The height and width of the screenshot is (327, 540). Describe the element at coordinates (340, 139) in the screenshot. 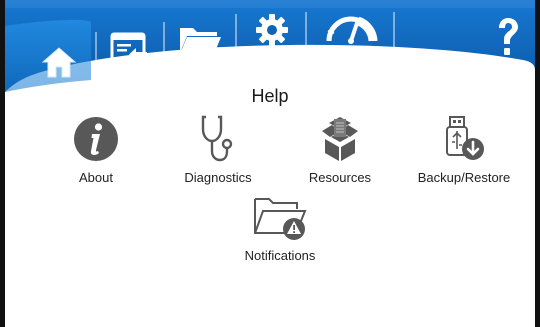

I see `boxes-icon` at that location.